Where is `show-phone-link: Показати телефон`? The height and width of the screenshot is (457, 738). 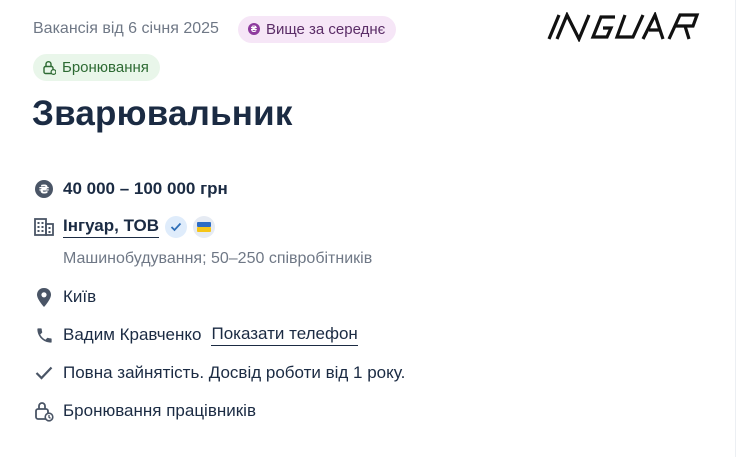
show-phone-link: Показати телефон is located at coordinates (284, 335).